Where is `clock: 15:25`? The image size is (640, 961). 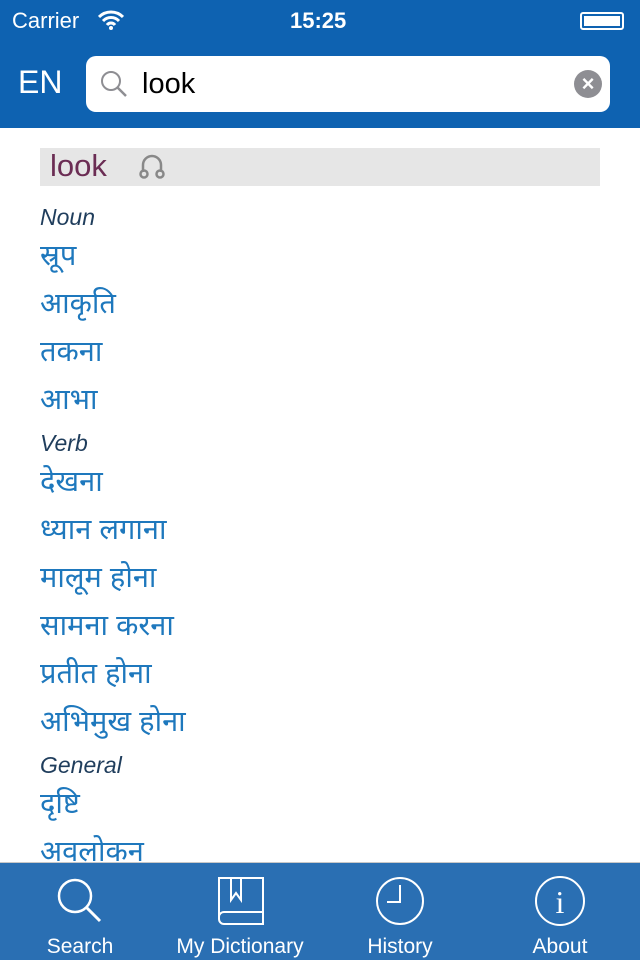
clock: 15:25 is located at coordinates (318, 20).